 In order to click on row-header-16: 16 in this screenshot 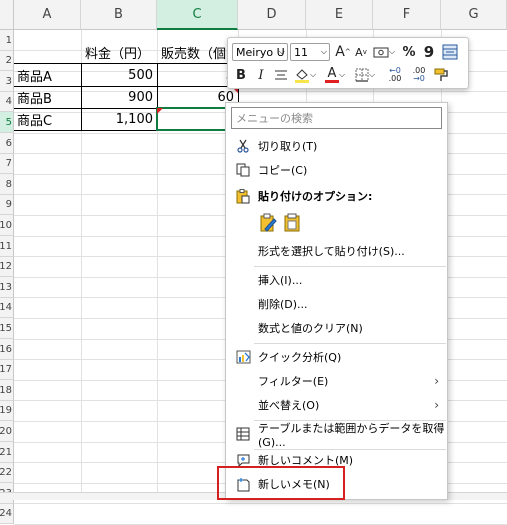, I will do `click(7, 349)`.